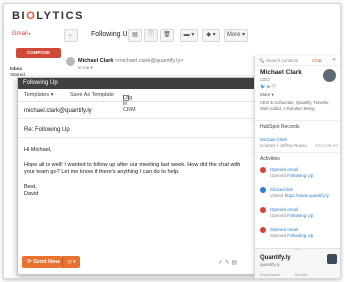 This screenshot has height=282, width=344. What do you see at coordinates (278, 61) in the screenshot?
I see `search-contacts-input: 🔍 Search contacts` at bounding box center [278, 61].